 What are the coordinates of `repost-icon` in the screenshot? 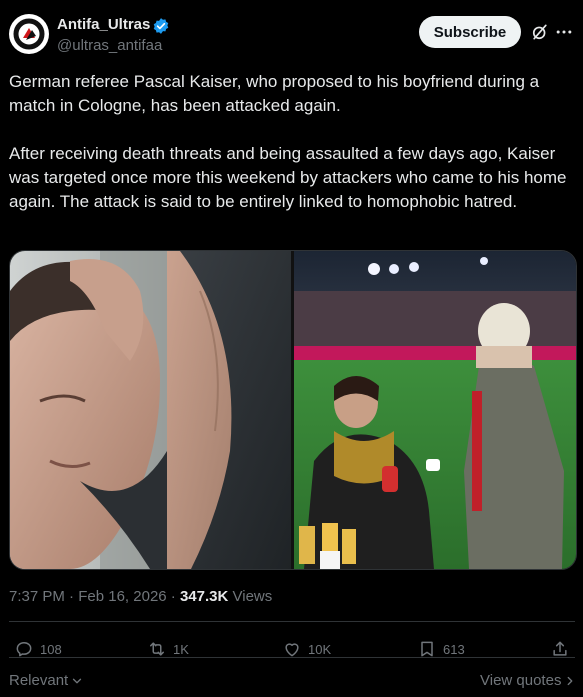 It's located at (157, 649).